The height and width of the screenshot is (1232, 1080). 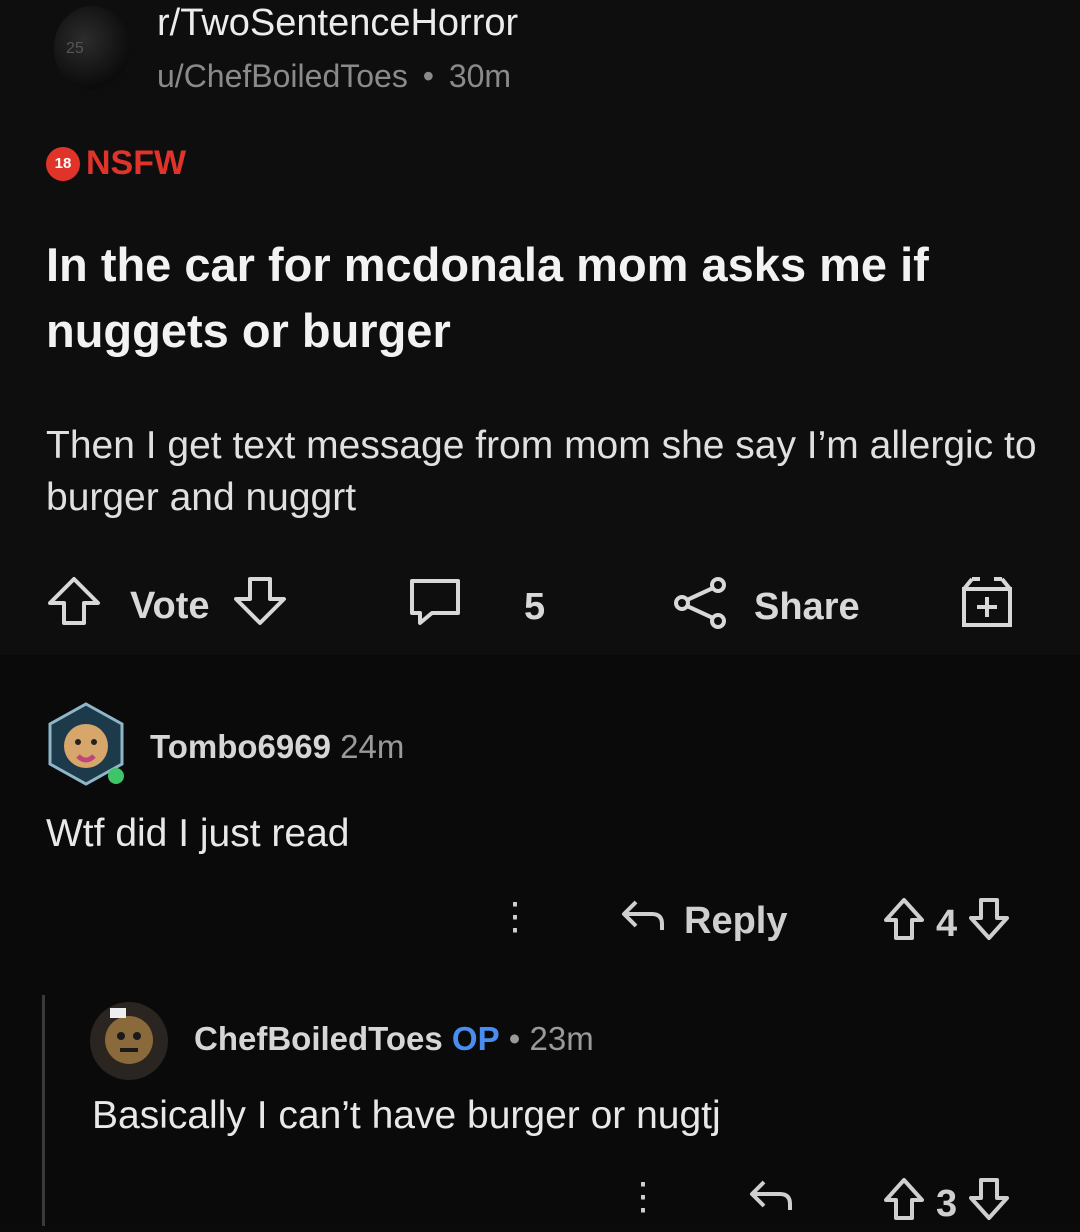 What do you see at coordinates (475, 607) in the screenshot?
I see `comments-button: 5` at bounding box center [475, 607].